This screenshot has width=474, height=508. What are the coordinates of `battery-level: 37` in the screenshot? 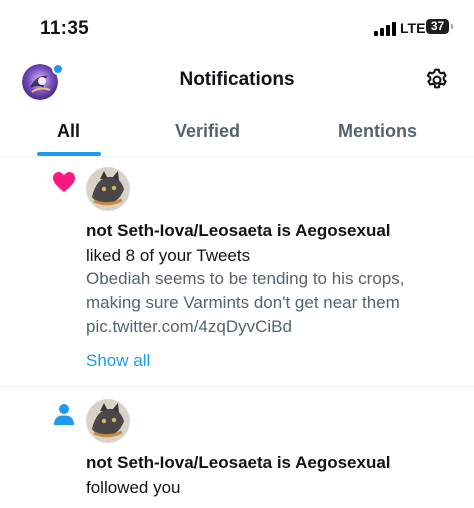 It's located at (437, 26).